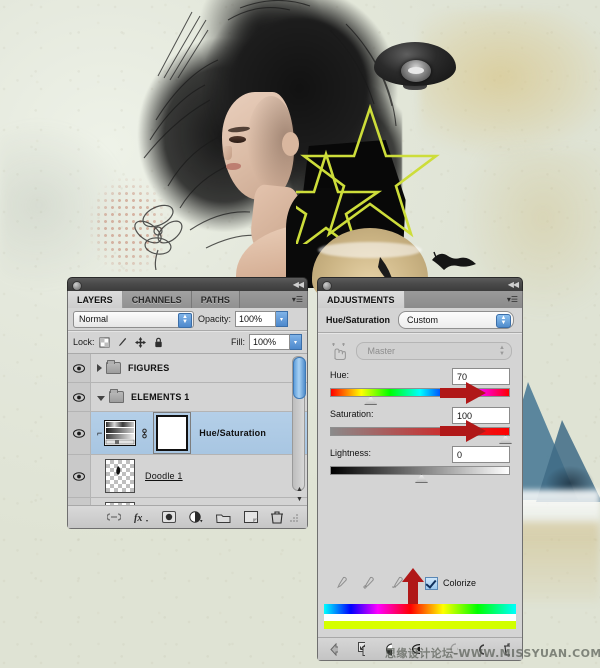 The image size is (600, 668). What do you see at coordinates (299, 378) in the screenshot?
I see `scrollbar-thumb` at bounding box center [299, 378].